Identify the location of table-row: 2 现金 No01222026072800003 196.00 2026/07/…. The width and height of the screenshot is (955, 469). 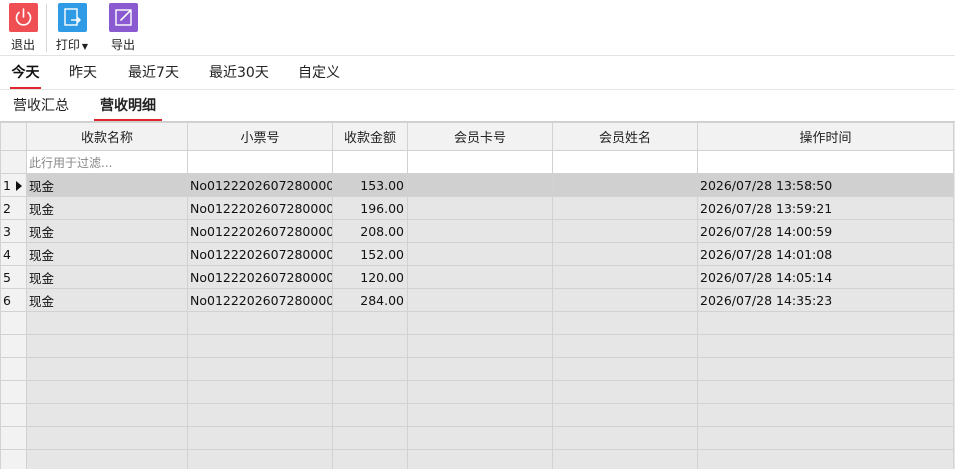
(477, 208).